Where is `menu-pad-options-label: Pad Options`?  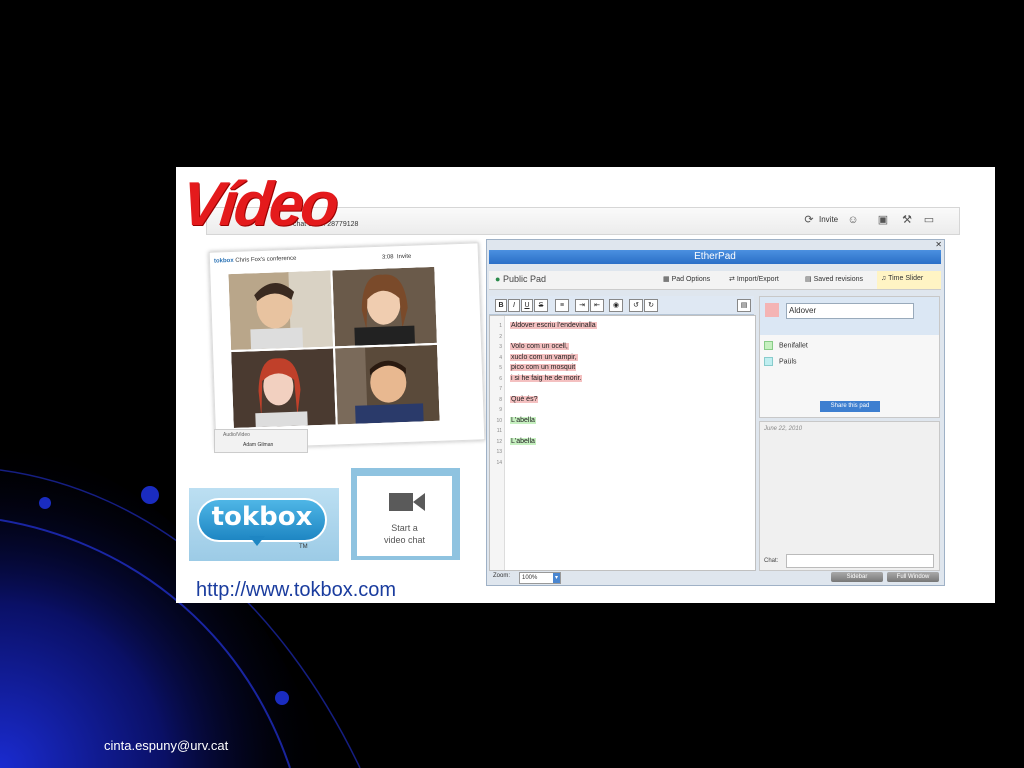 menu-pad-options-label: Pad Options is located at coordinates (691, 279).